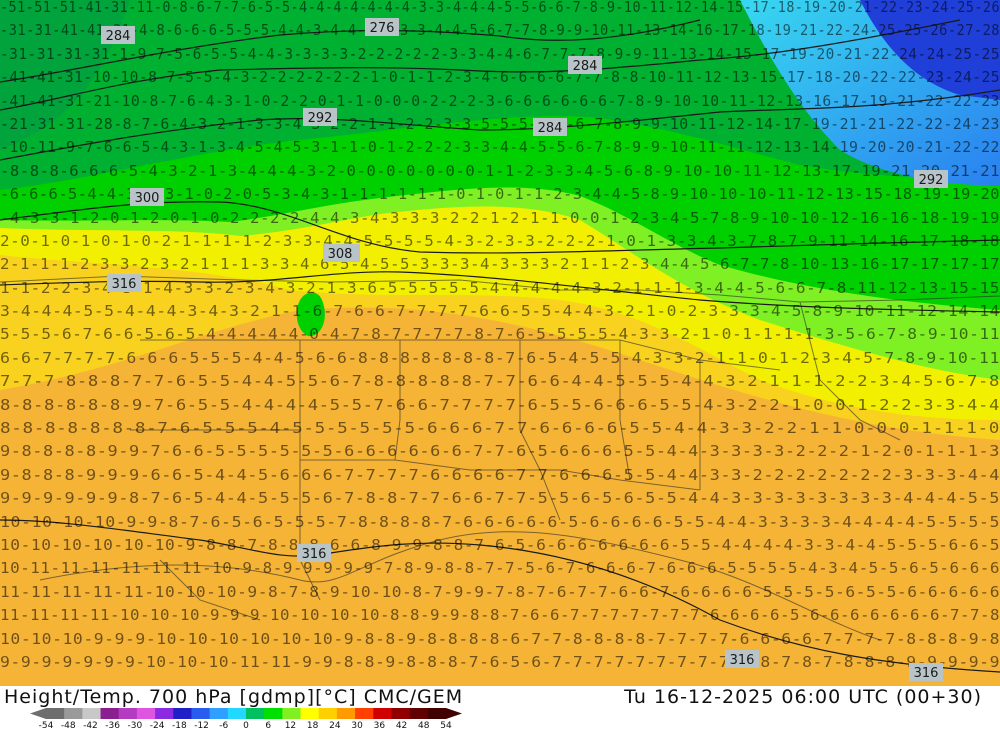 The height and width of the screenshot is (733, 1000). I want to click on contour-label: 300, so click(147, 197).